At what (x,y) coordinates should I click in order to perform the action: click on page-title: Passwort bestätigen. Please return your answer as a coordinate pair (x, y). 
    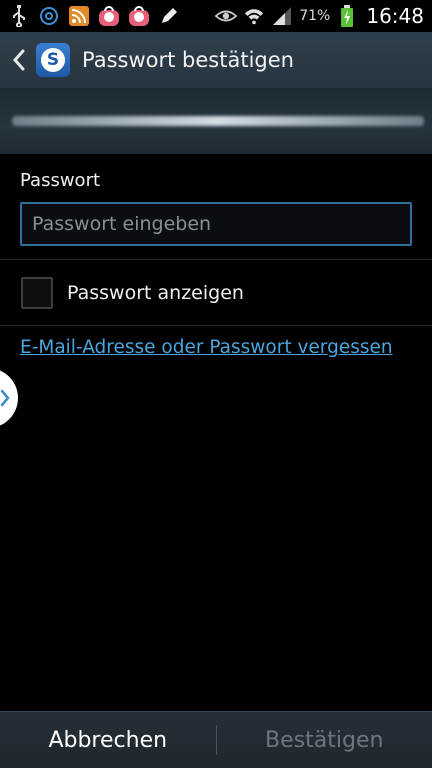
    Looking at the image, I should click on (188, 60).